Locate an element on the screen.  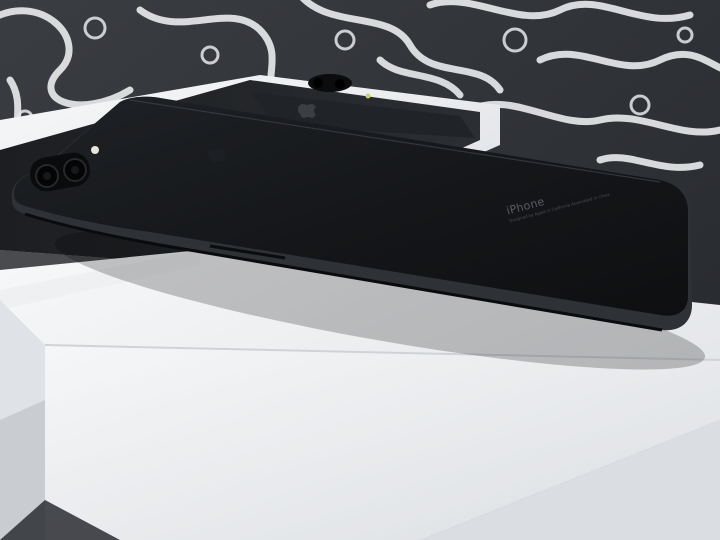
flash-icon is located at coordinates (95, 150).